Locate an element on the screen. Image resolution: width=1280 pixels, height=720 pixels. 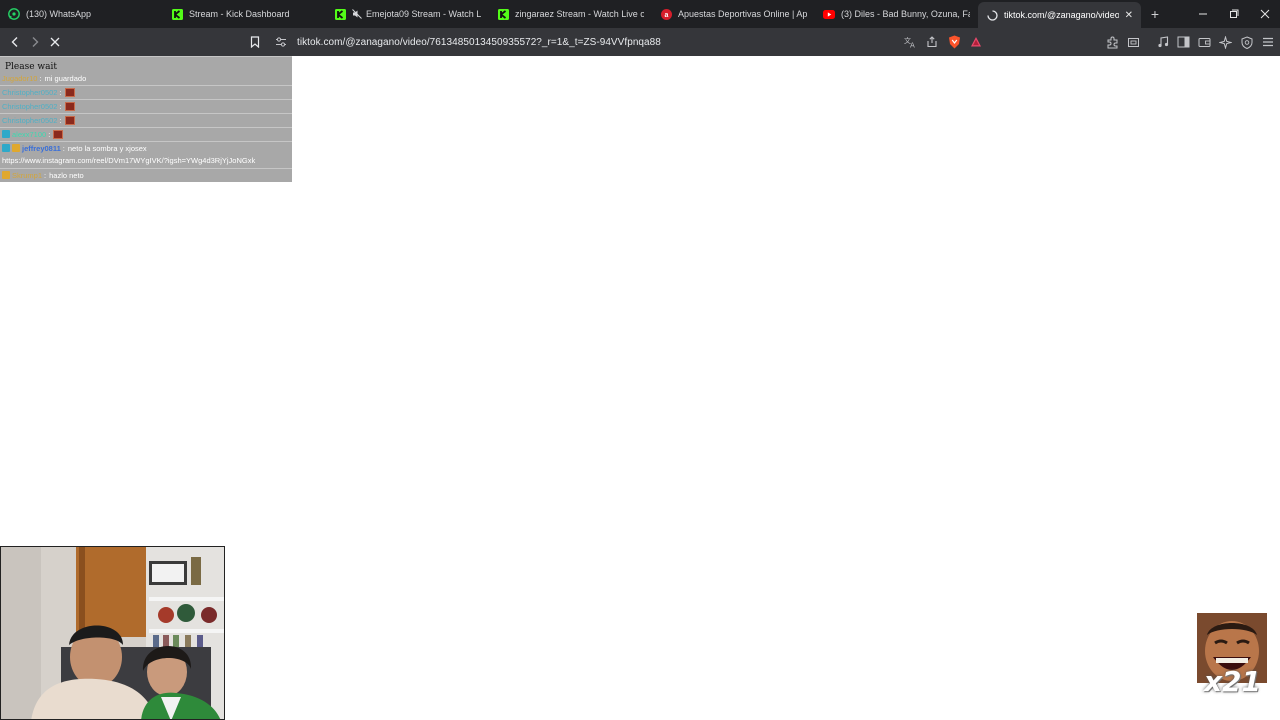
tab-whatsapp: (130) WhatsApp is located at coordinates (81, 14).